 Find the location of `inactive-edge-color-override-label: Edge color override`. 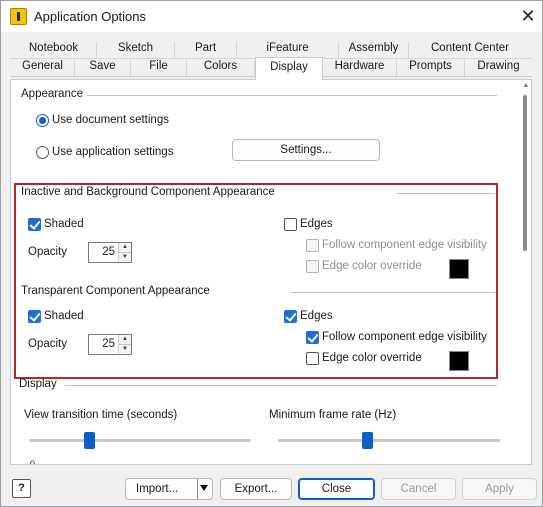

inactive-edge-color-override-label: Edge color override is located at coordinates (372, 266).